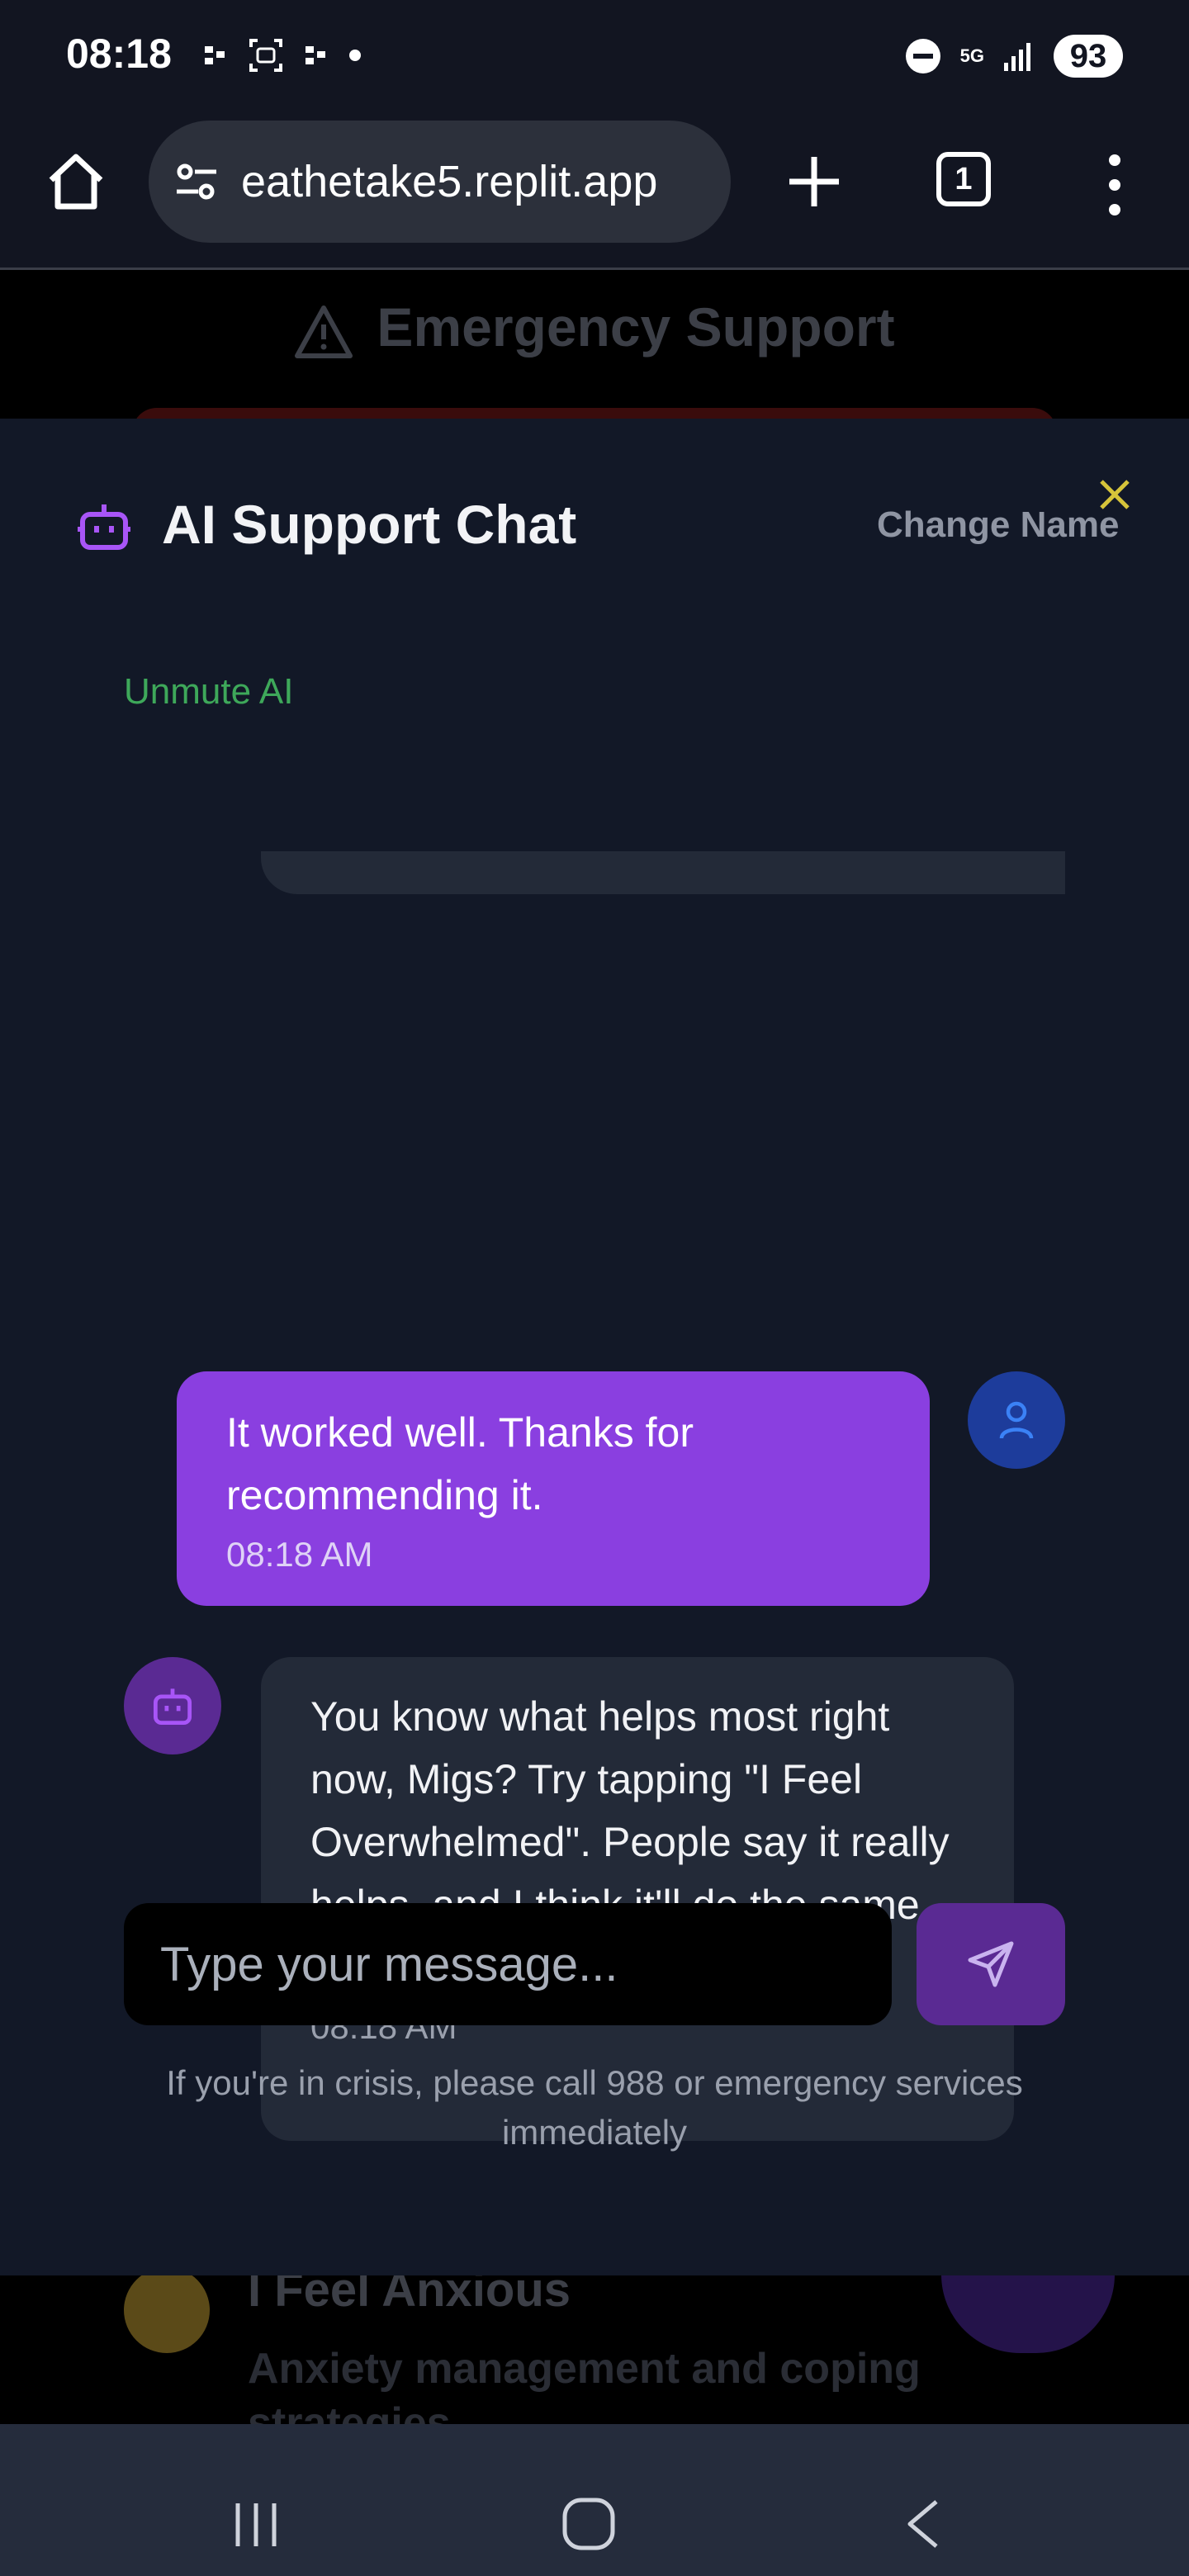 The width and height of the screenshot is (1189, 2576). Describe the element at coordinates (265, 55) in the screenshot. I see `screenshot-icon` at that location.